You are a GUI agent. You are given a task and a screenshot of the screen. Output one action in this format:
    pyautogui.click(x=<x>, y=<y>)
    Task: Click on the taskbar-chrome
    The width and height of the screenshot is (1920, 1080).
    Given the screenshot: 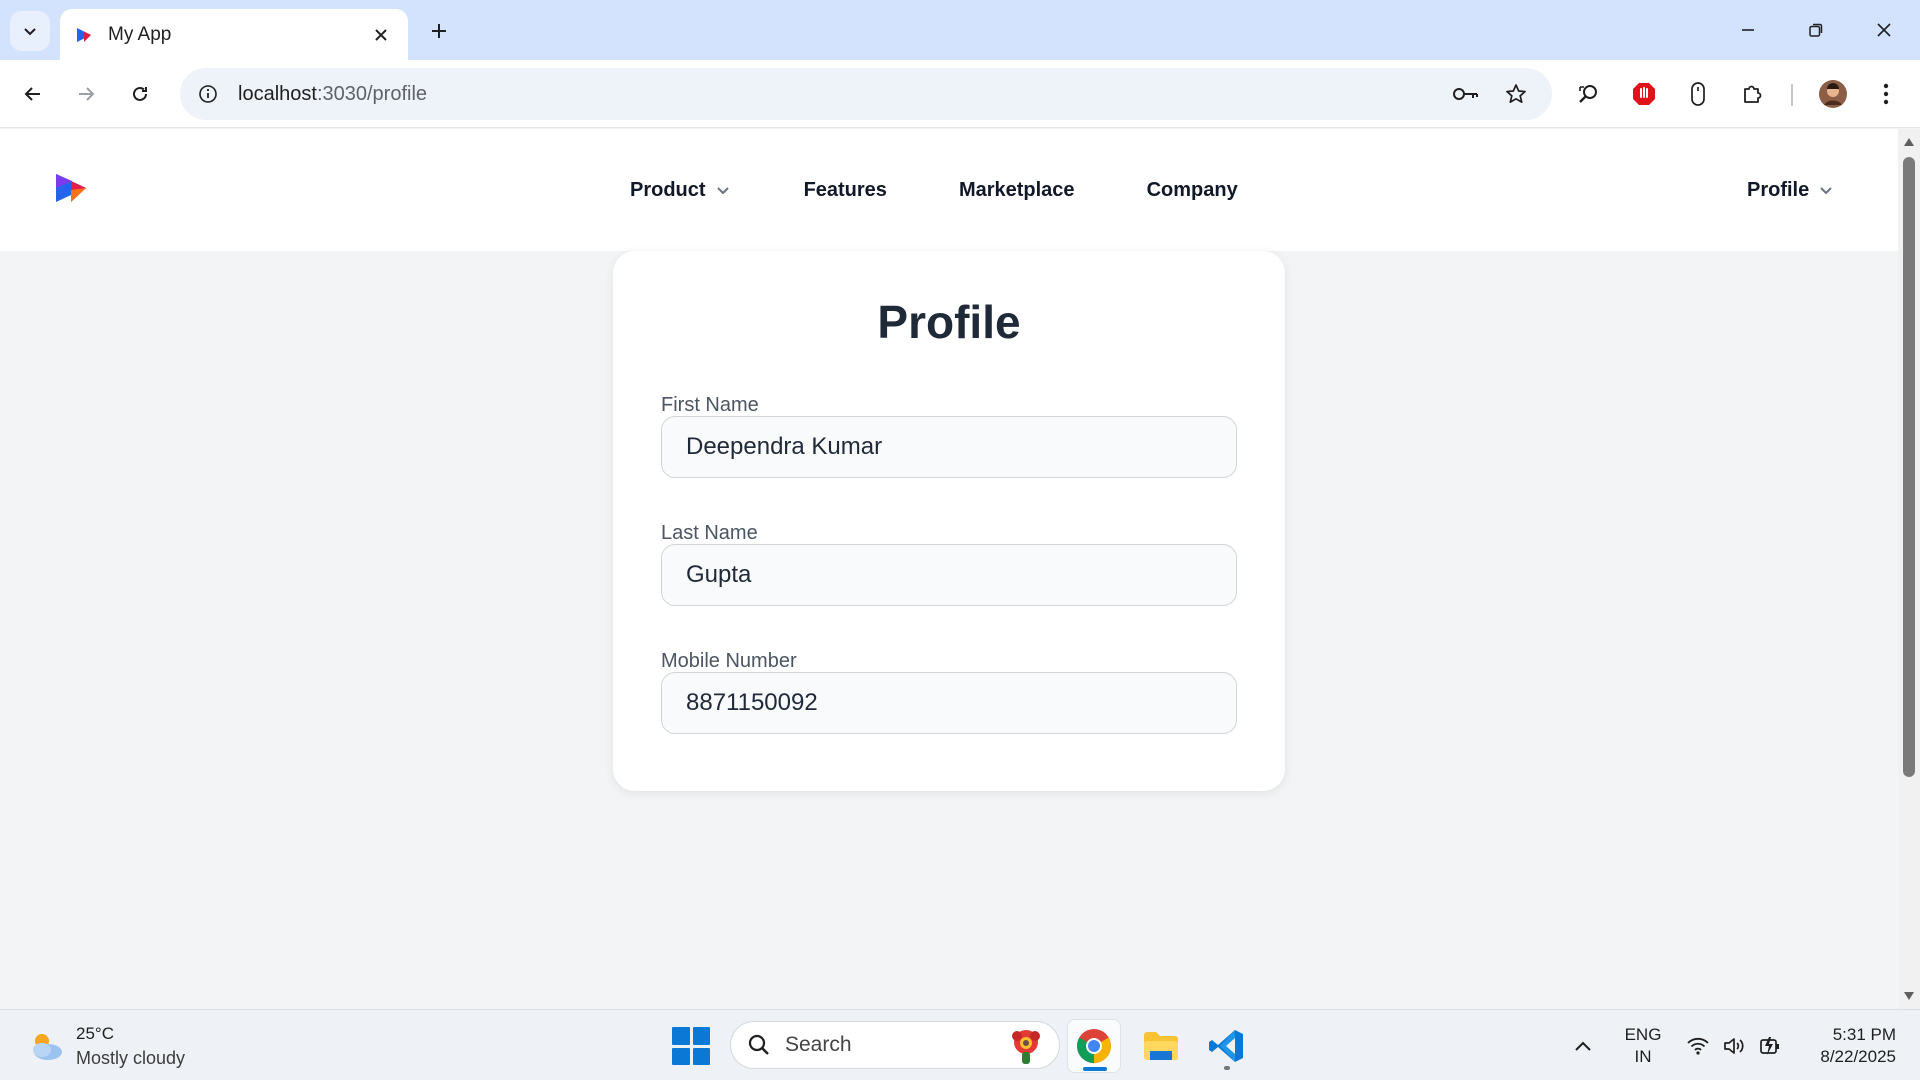 What is the action you would take?
    pyautogui.click(x=1094, y=1046)
    